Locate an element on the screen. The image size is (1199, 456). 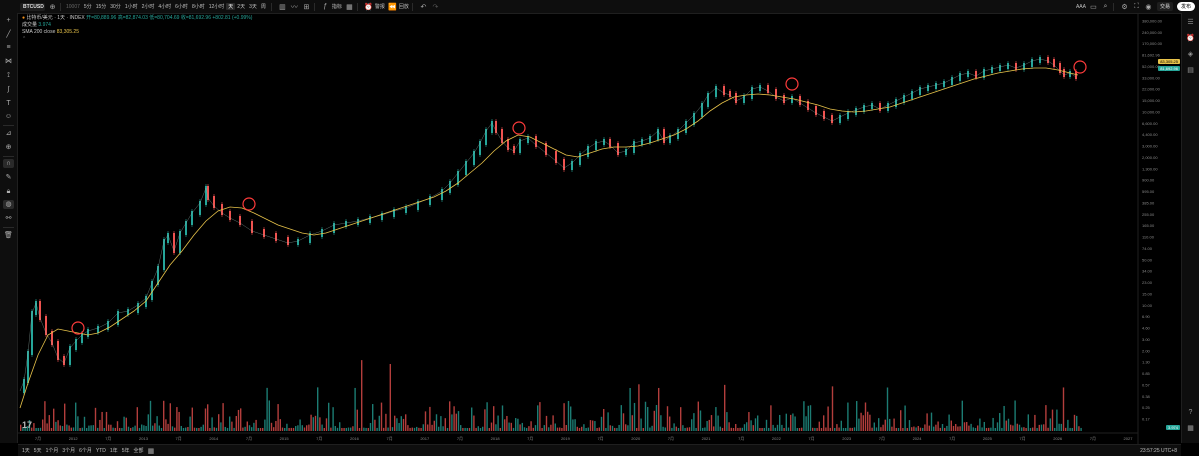
compare-icon: ⊞ is located at coordinates (306, 6).